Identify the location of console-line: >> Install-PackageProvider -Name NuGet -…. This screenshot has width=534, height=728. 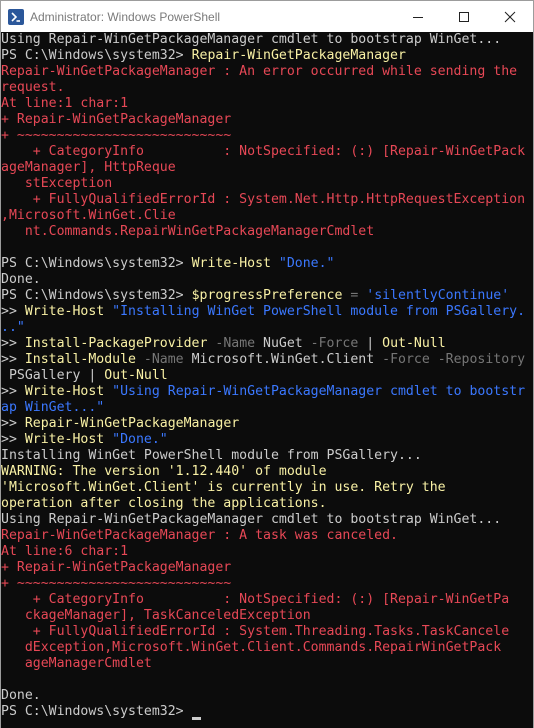
(223, 344).